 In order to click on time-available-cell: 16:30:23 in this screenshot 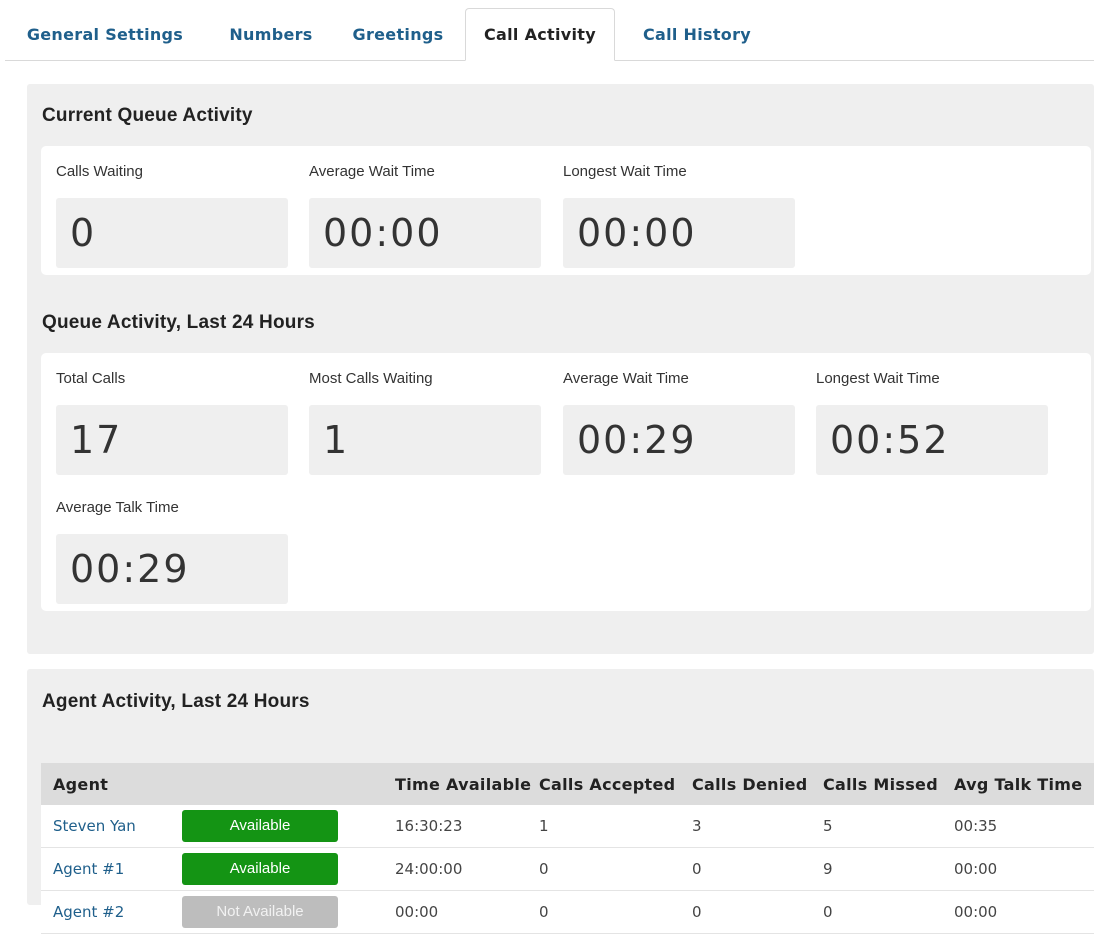, I will do `click(459, 826)`.